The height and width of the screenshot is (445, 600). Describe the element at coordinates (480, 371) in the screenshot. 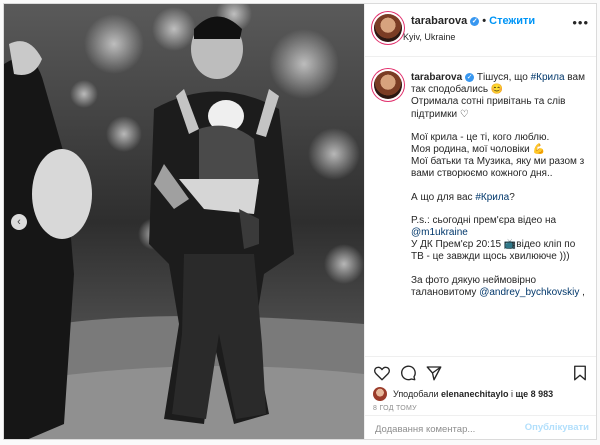

I see `post-actions` at that location.